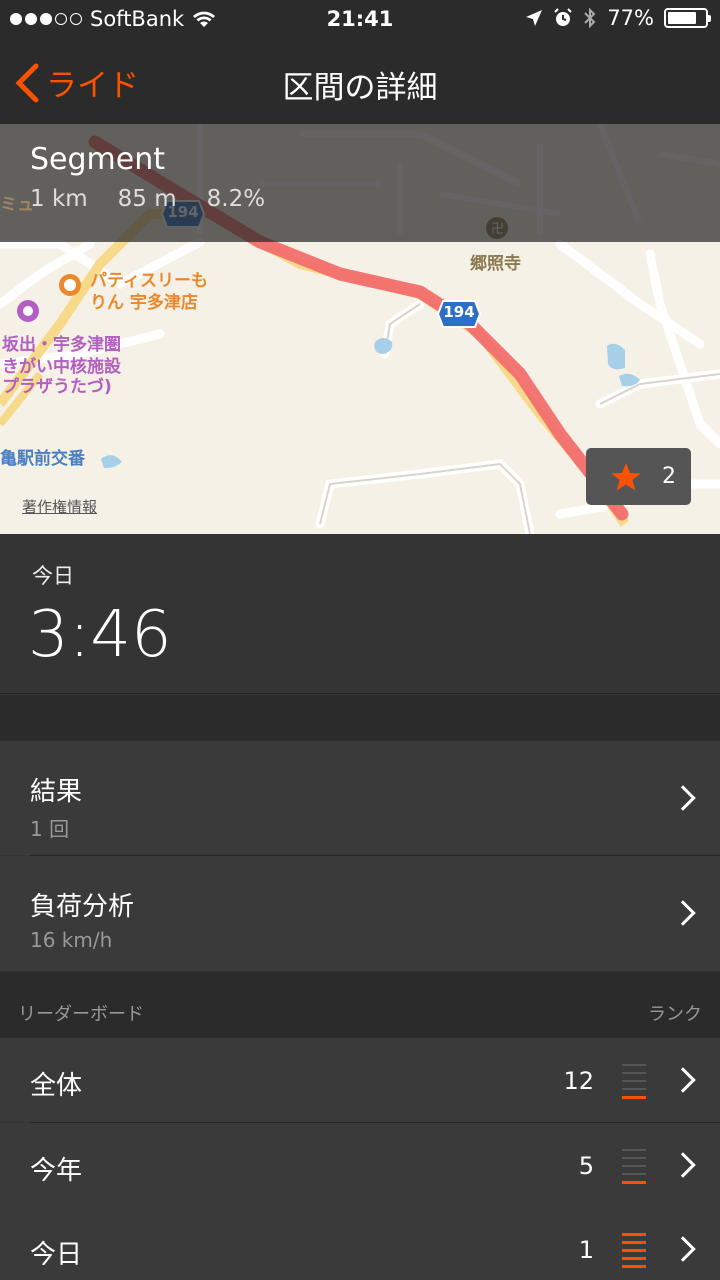 The image size is (720, 1280). I want to click on status-right: 77%, so click(618, 18).